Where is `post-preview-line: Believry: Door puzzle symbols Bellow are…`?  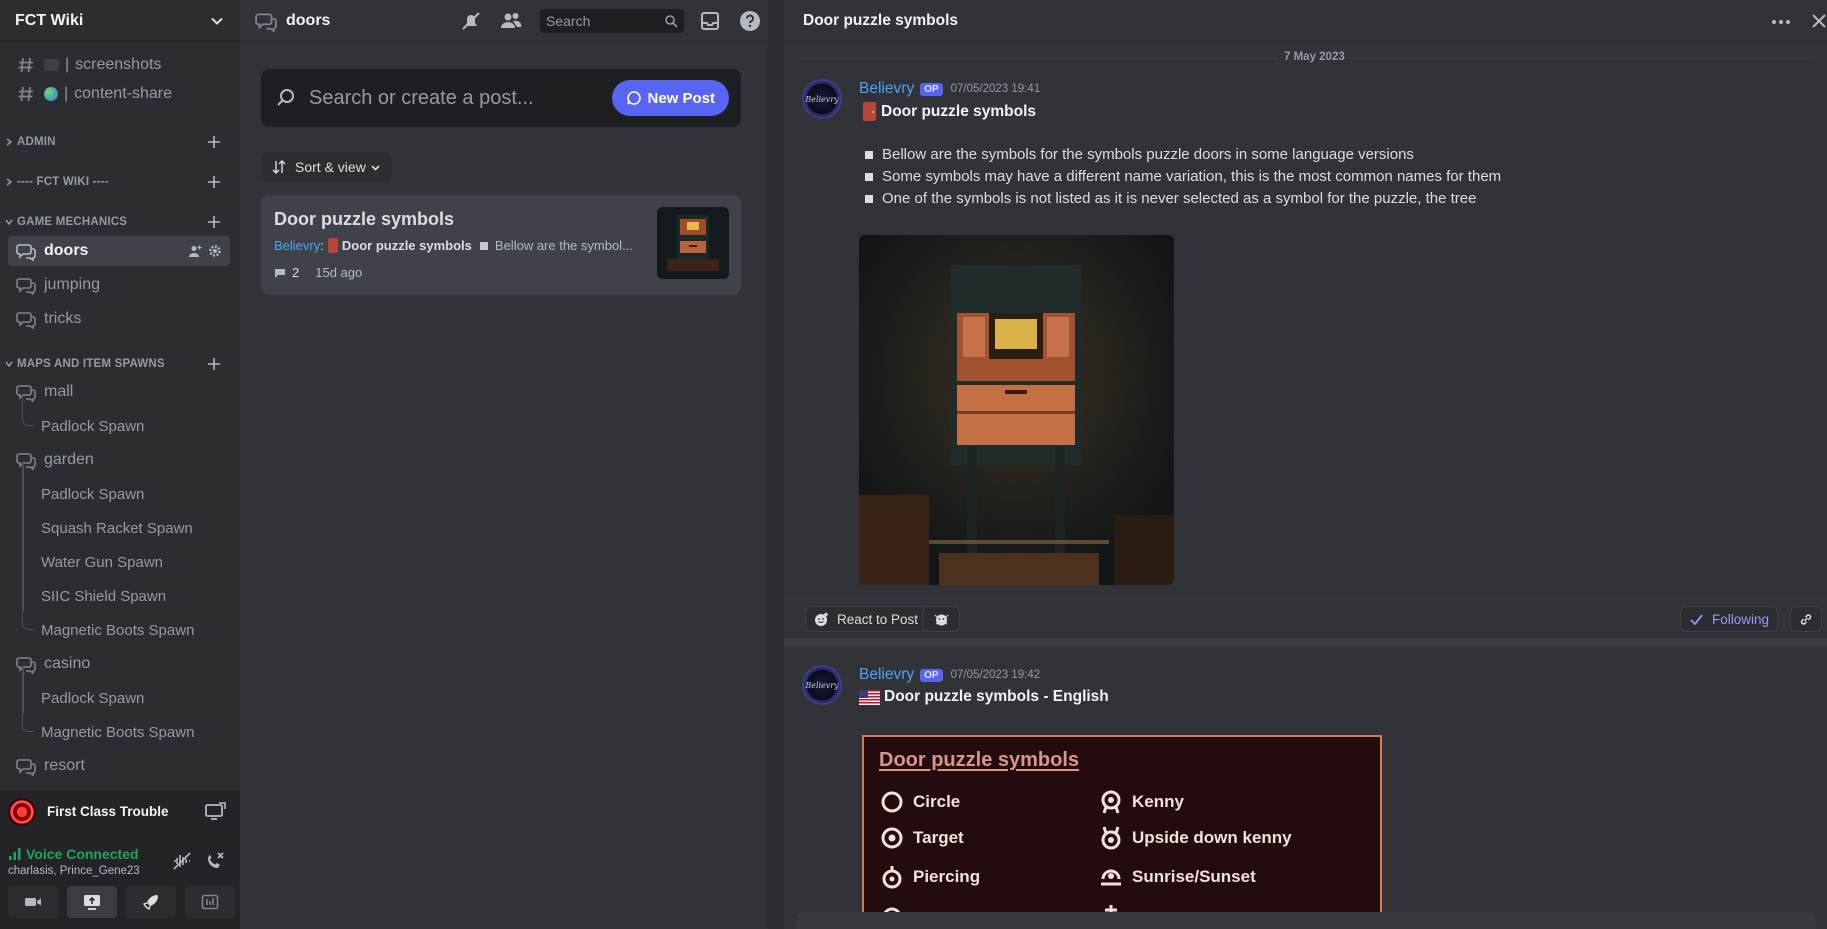
post-preview-line: Believry: Door puzzle symbols Bellow are… is located at coordinates (453, 245).